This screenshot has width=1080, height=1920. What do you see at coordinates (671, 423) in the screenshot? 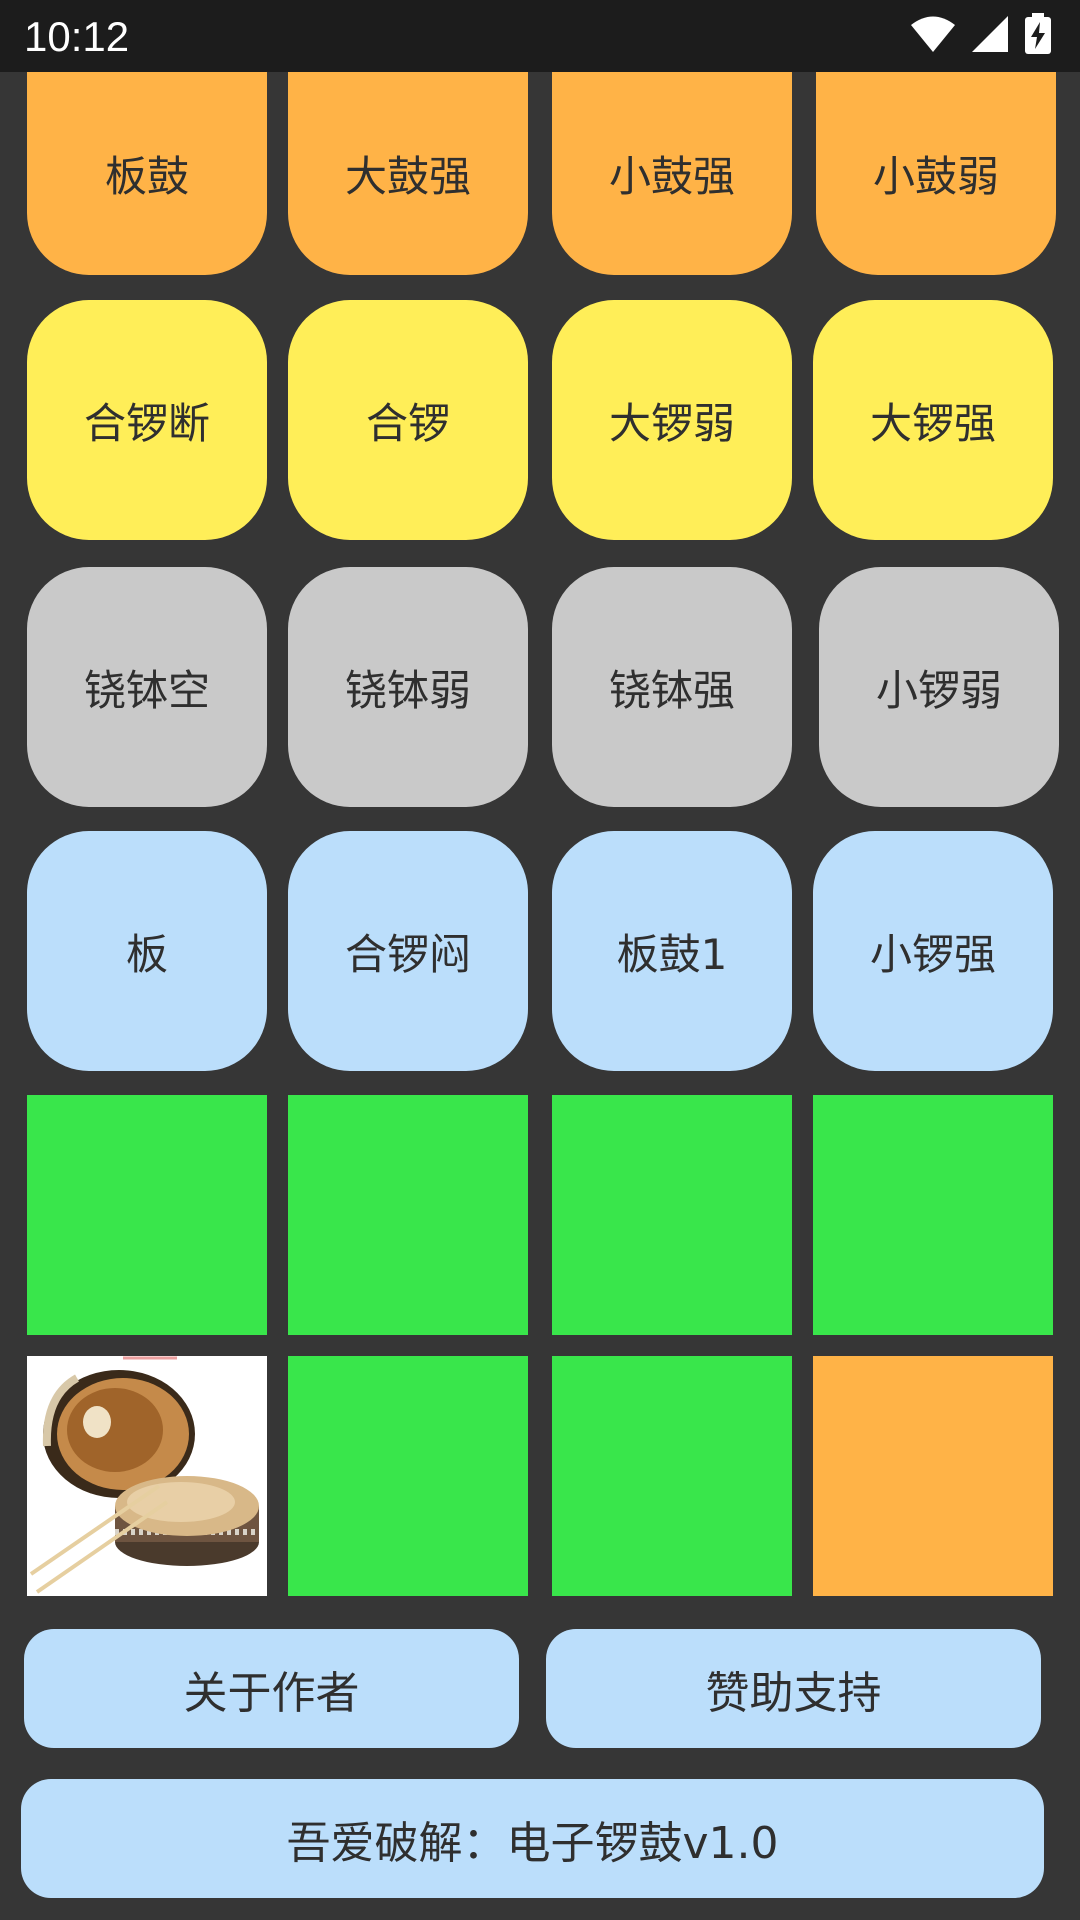
I see `pad-label: 大锣弱` at bounding box center [671, 423].